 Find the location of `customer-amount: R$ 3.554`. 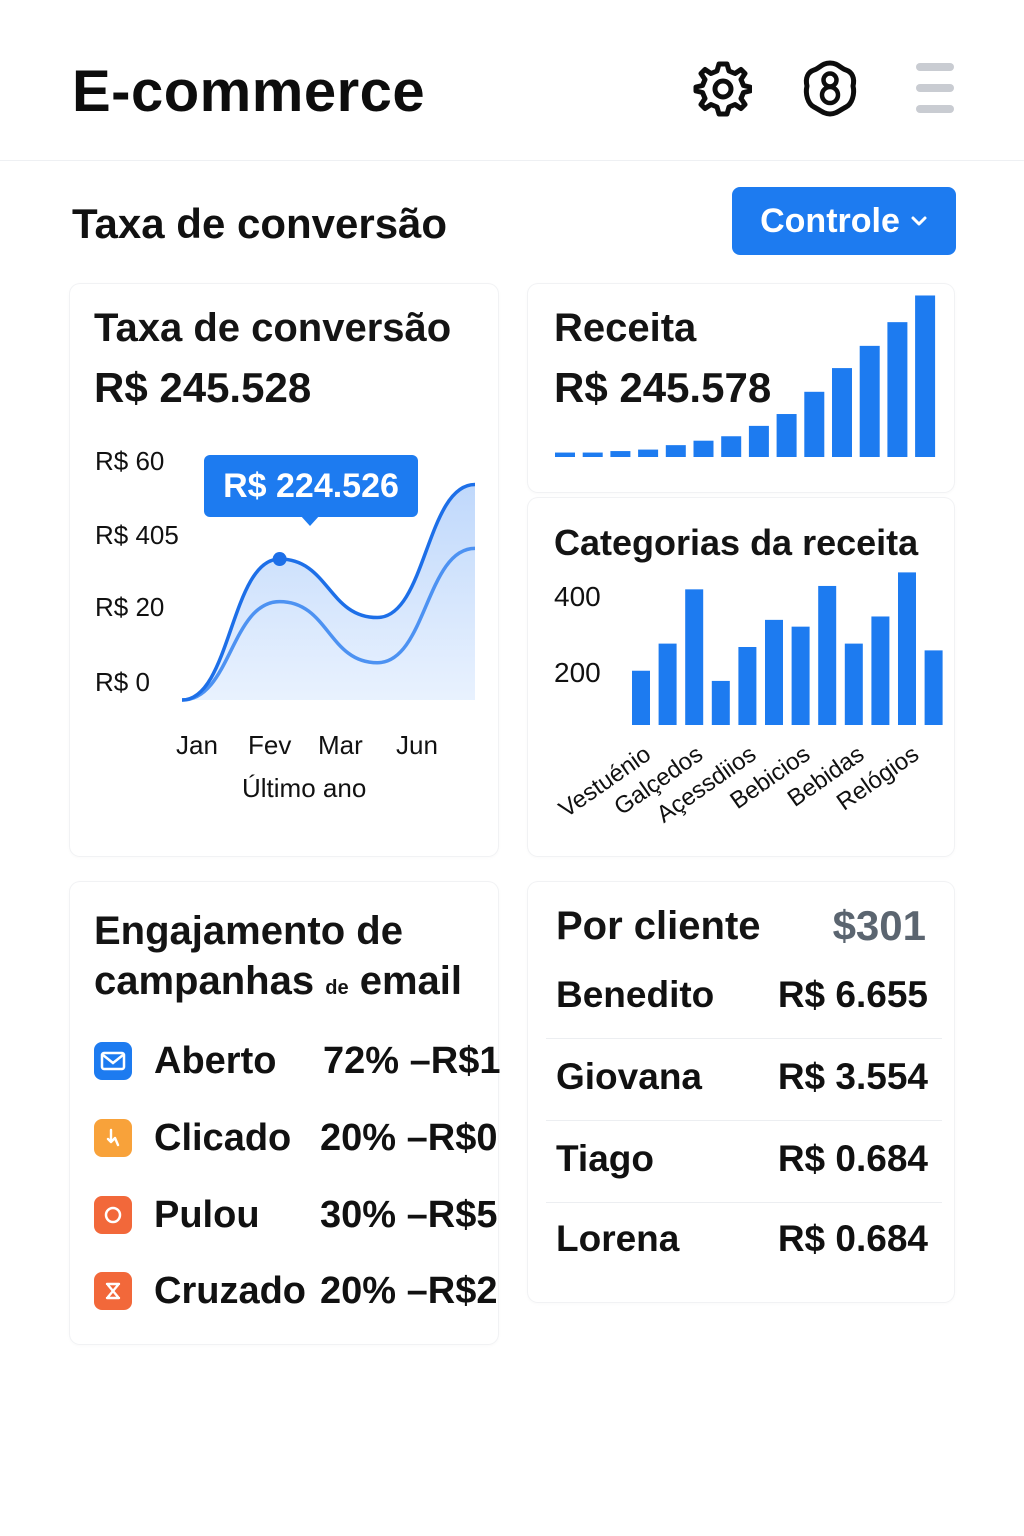

customer-amount: R$ 3.554 is located at coordinates (852, 1076).